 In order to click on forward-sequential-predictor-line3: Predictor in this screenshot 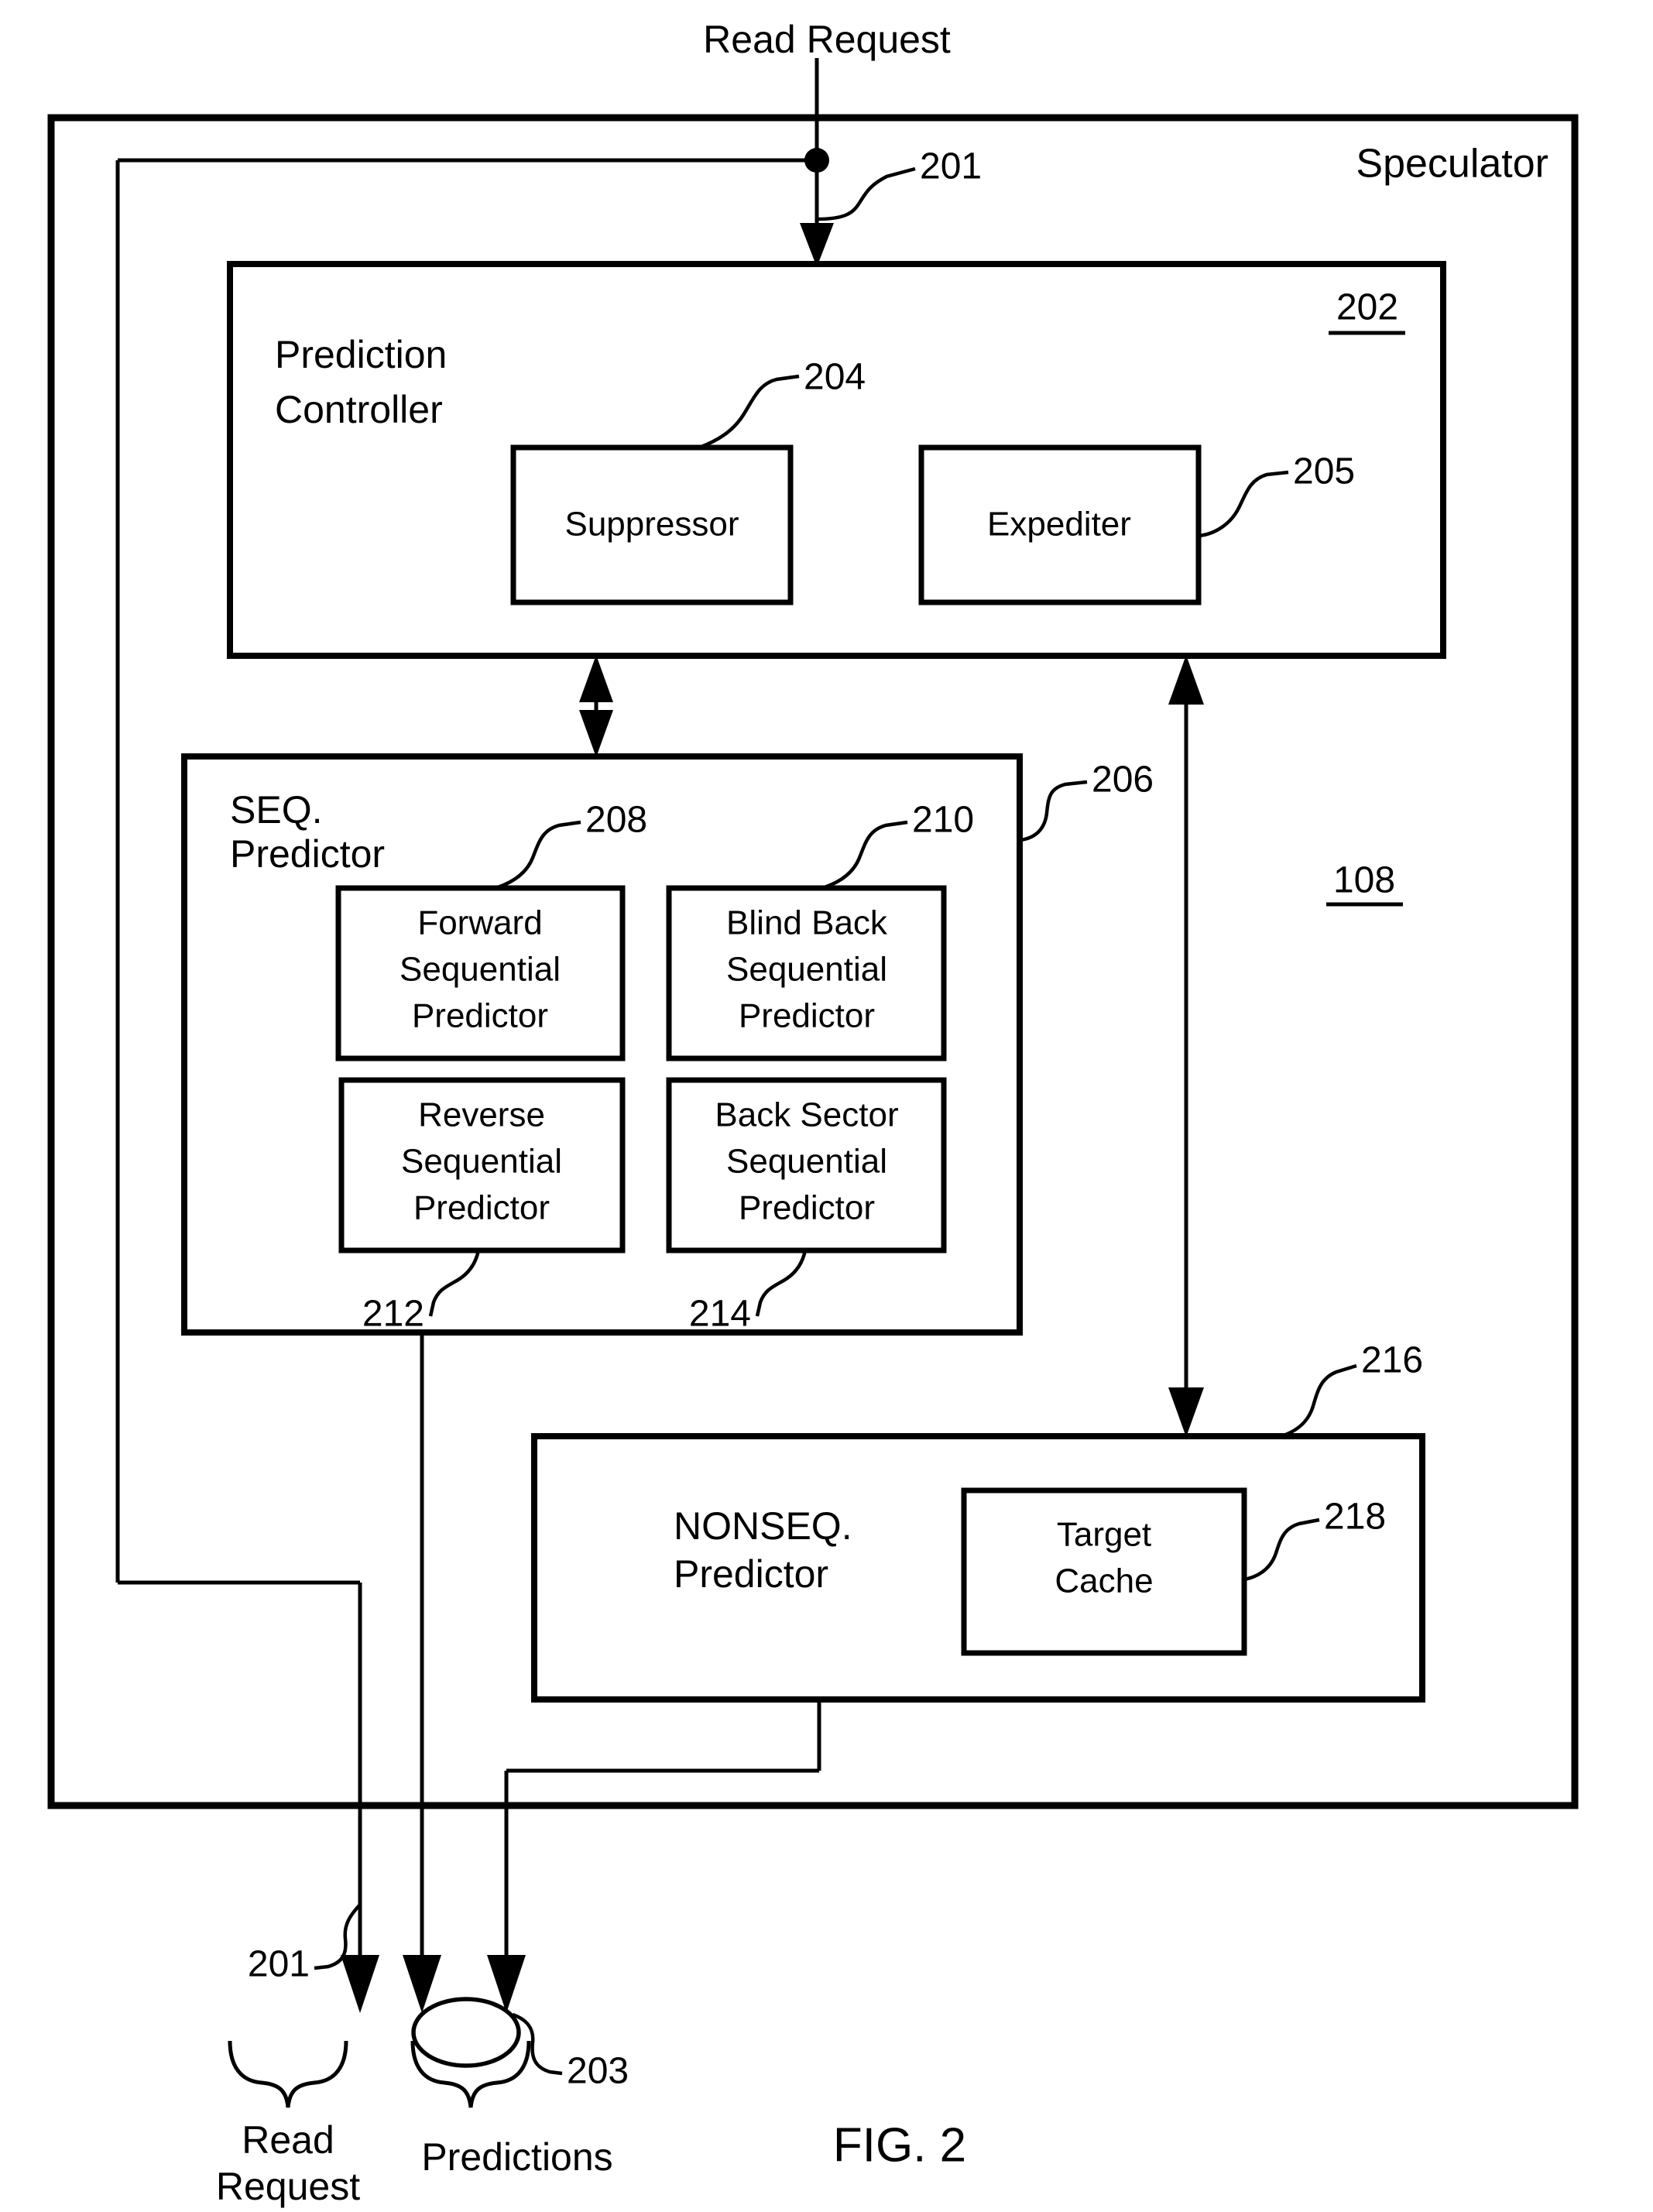, I will do `click(480, 1016)`.